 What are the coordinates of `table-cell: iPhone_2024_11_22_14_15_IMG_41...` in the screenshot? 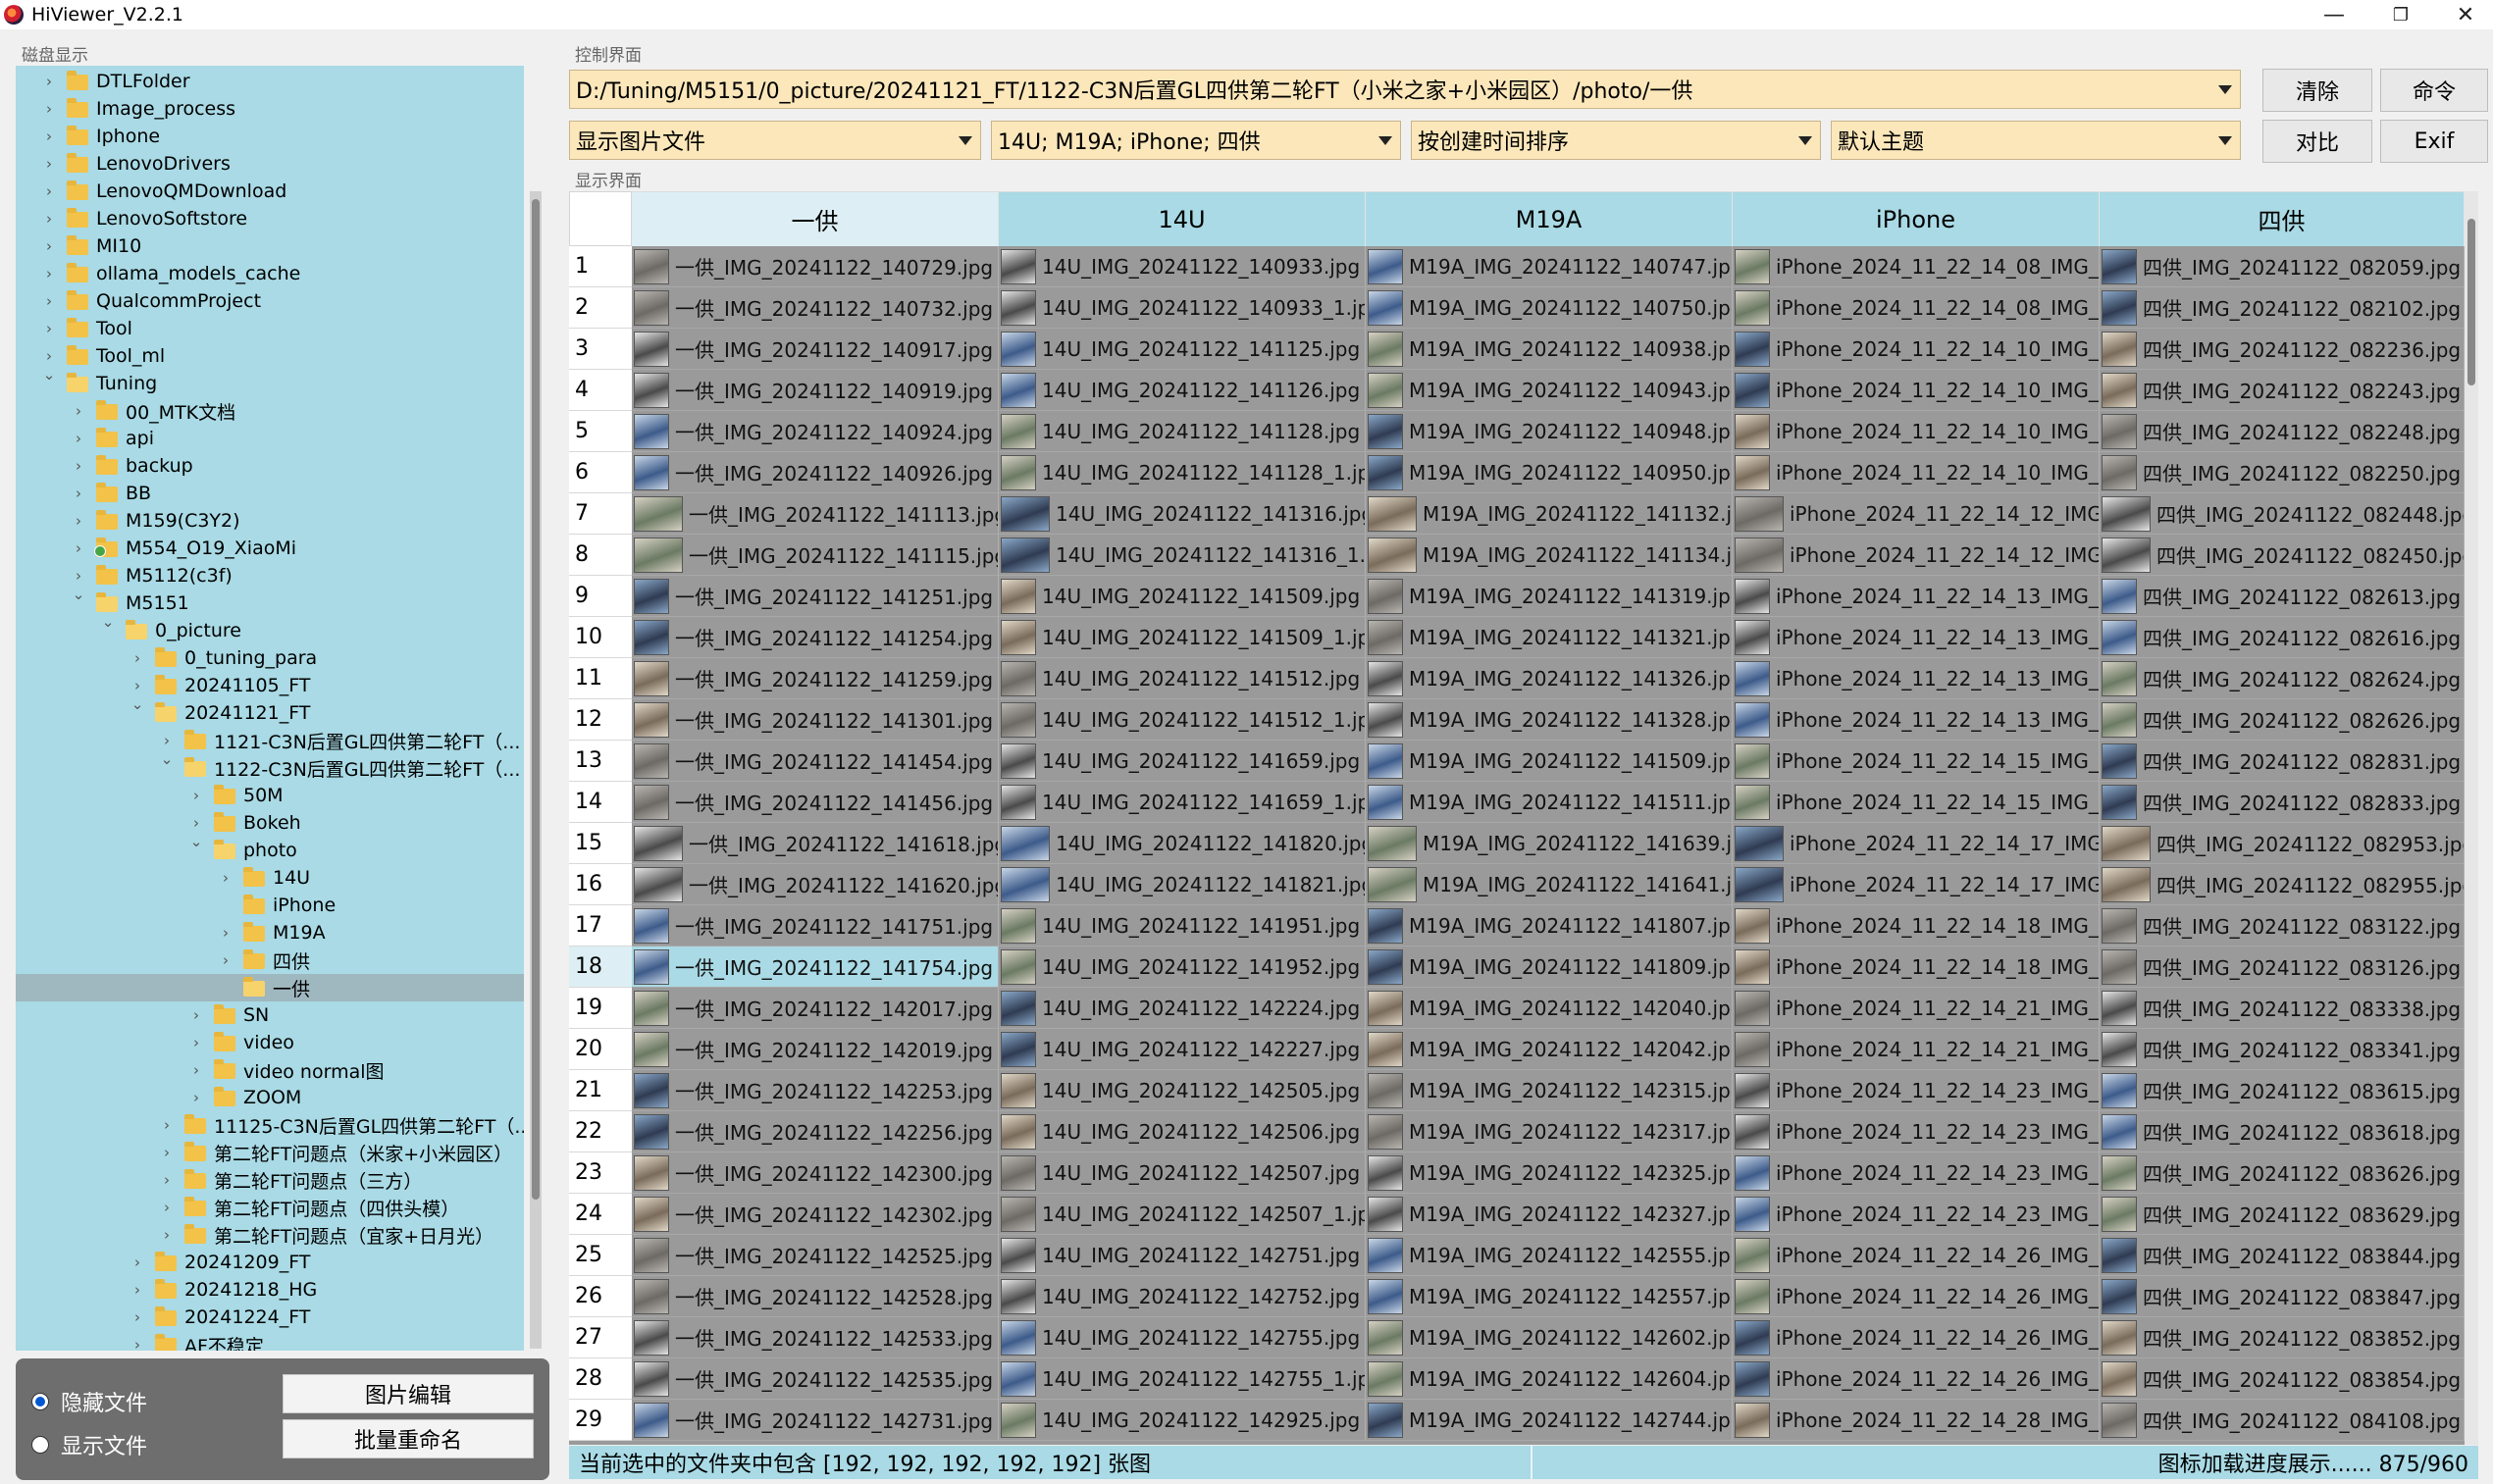 It's located at (1916, 761).